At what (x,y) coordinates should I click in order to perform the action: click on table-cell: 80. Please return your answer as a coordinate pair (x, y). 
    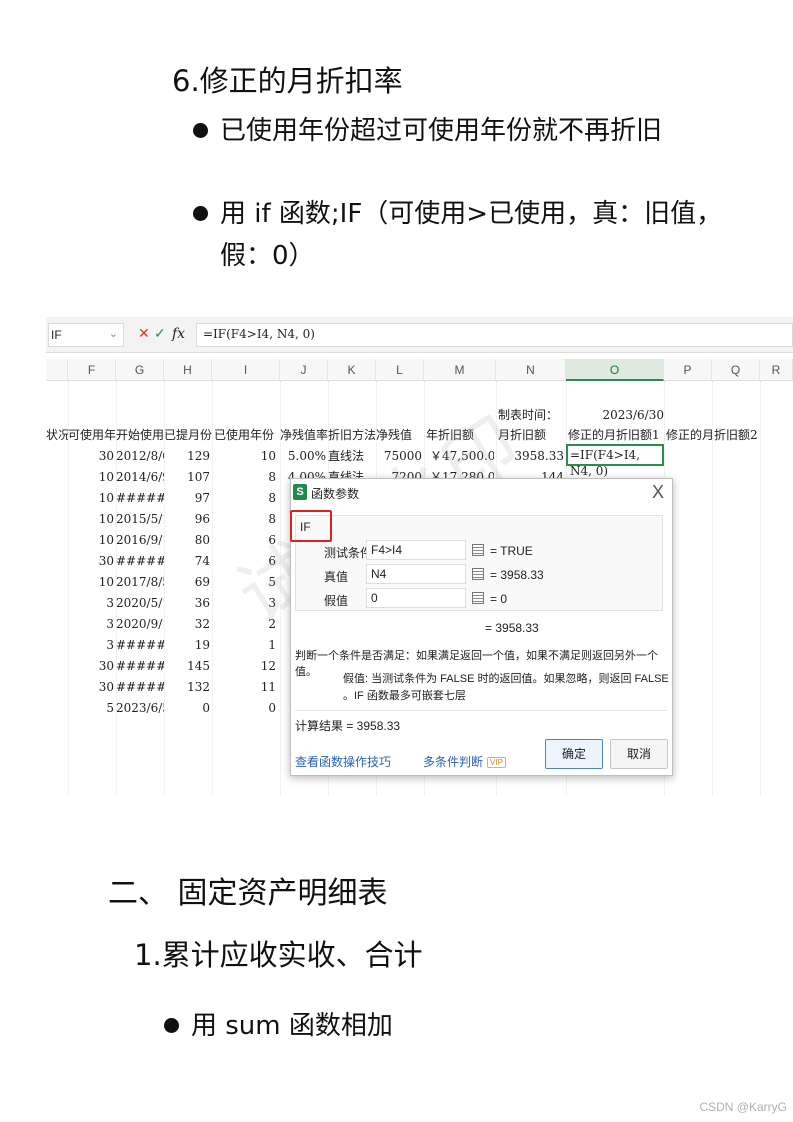
    Looking at the image, I should click on (187, 540).